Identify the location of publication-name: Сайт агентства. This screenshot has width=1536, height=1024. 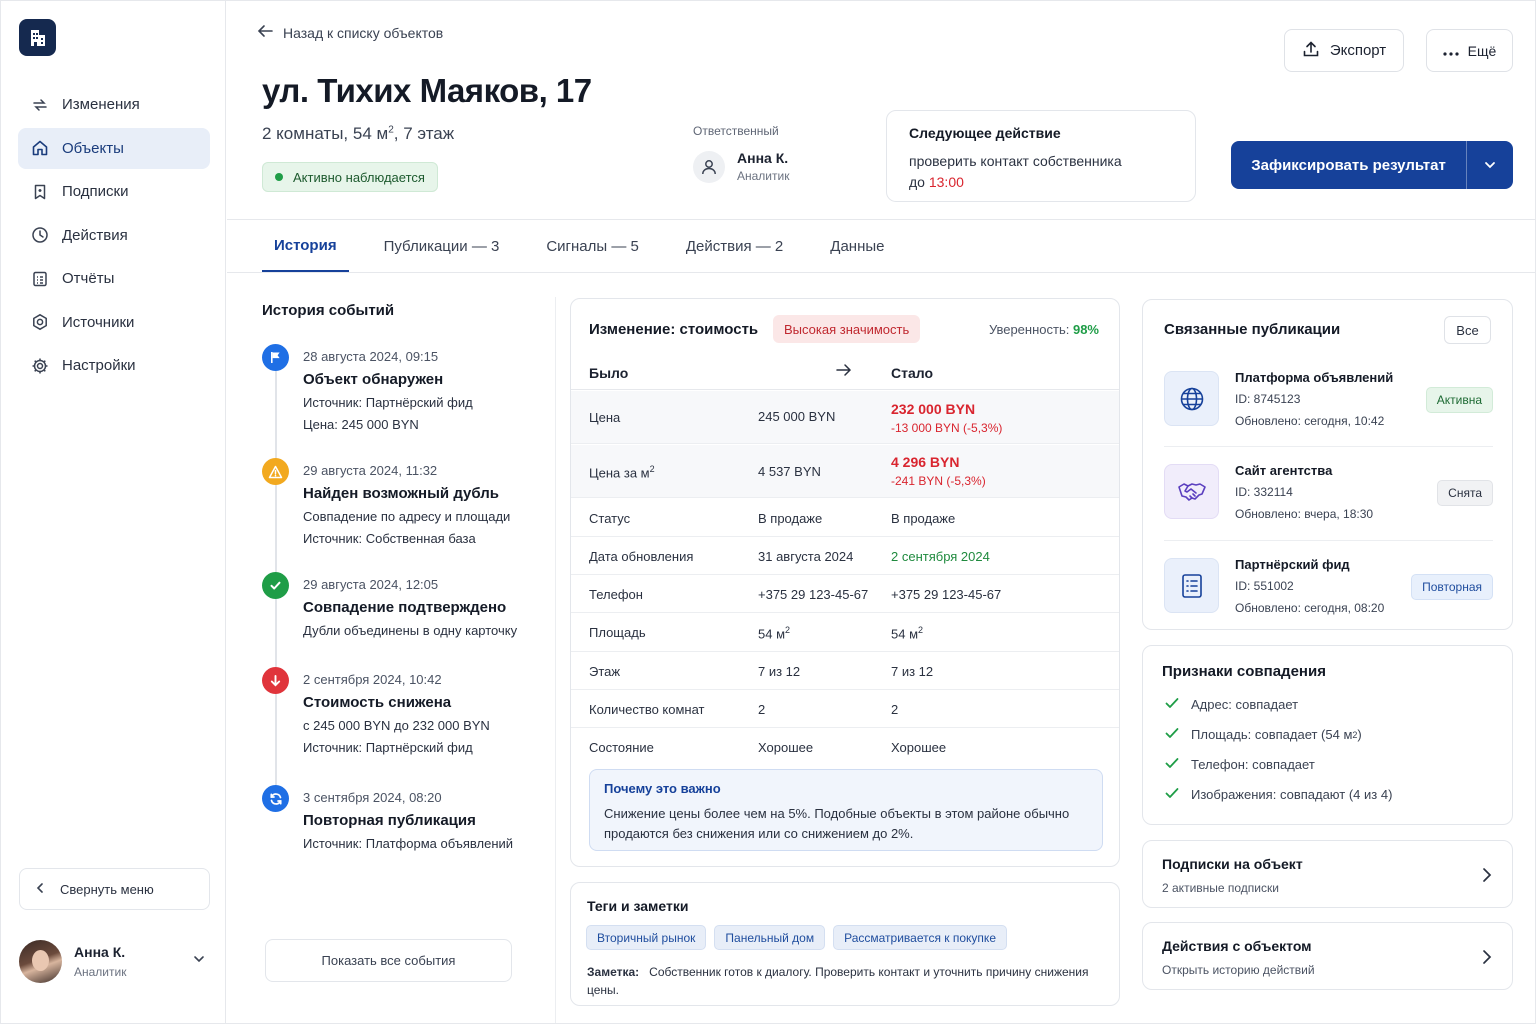
(1284, 470).